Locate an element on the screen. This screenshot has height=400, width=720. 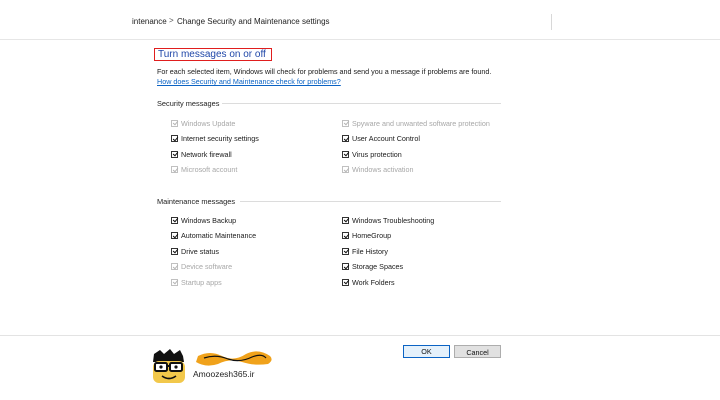
ok-button: OK is located at coordinates (426, 351).